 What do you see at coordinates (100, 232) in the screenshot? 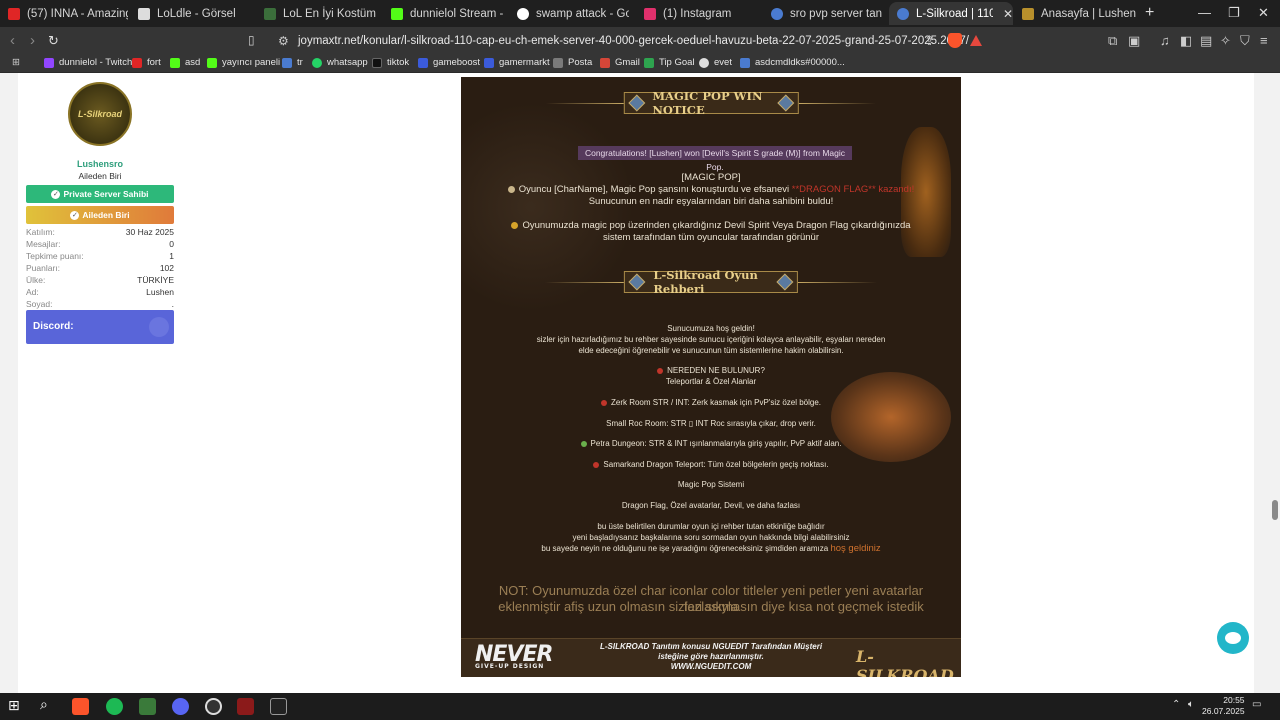
I see `stat-row: Katılım: 30 Haz 2025` at bounding box center [100, 232].